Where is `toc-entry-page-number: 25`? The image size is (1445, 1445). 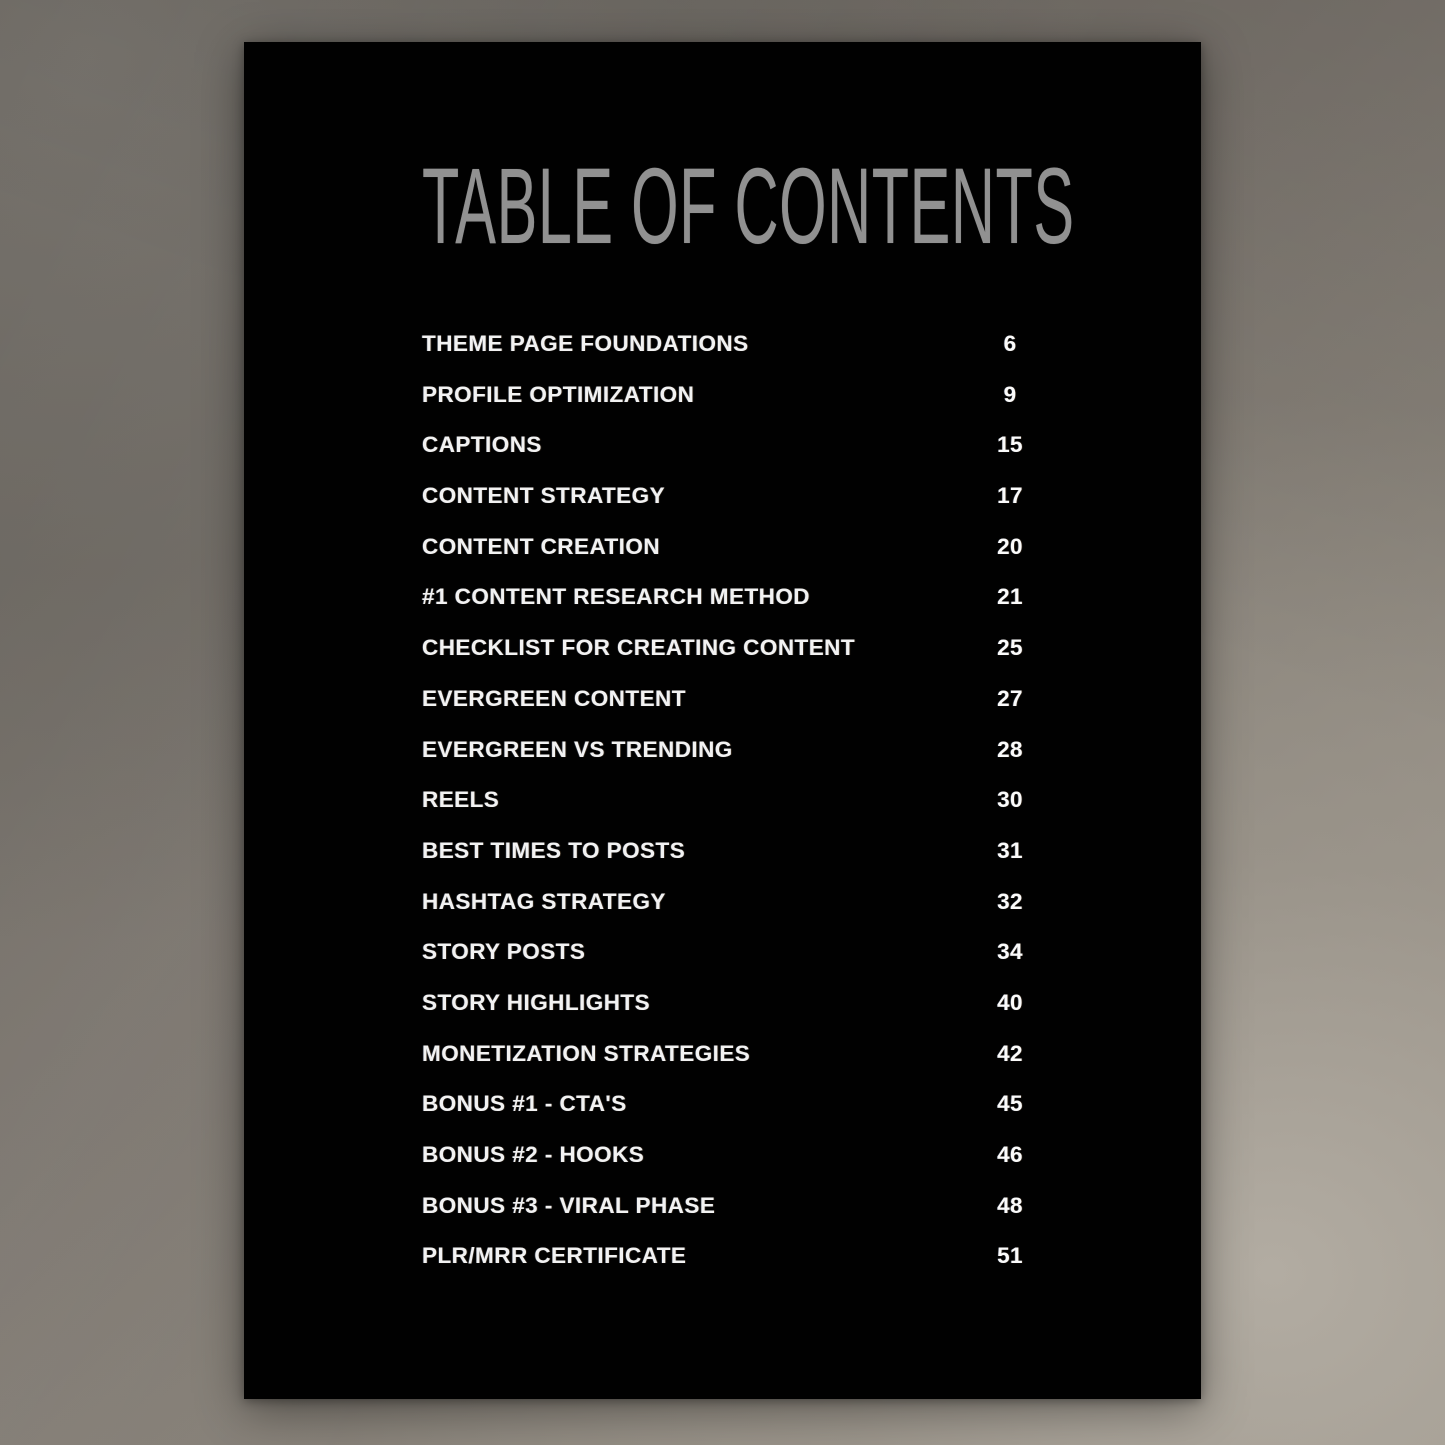
toc-entry-page-number: 25 is located at coordinates (1010, 648).